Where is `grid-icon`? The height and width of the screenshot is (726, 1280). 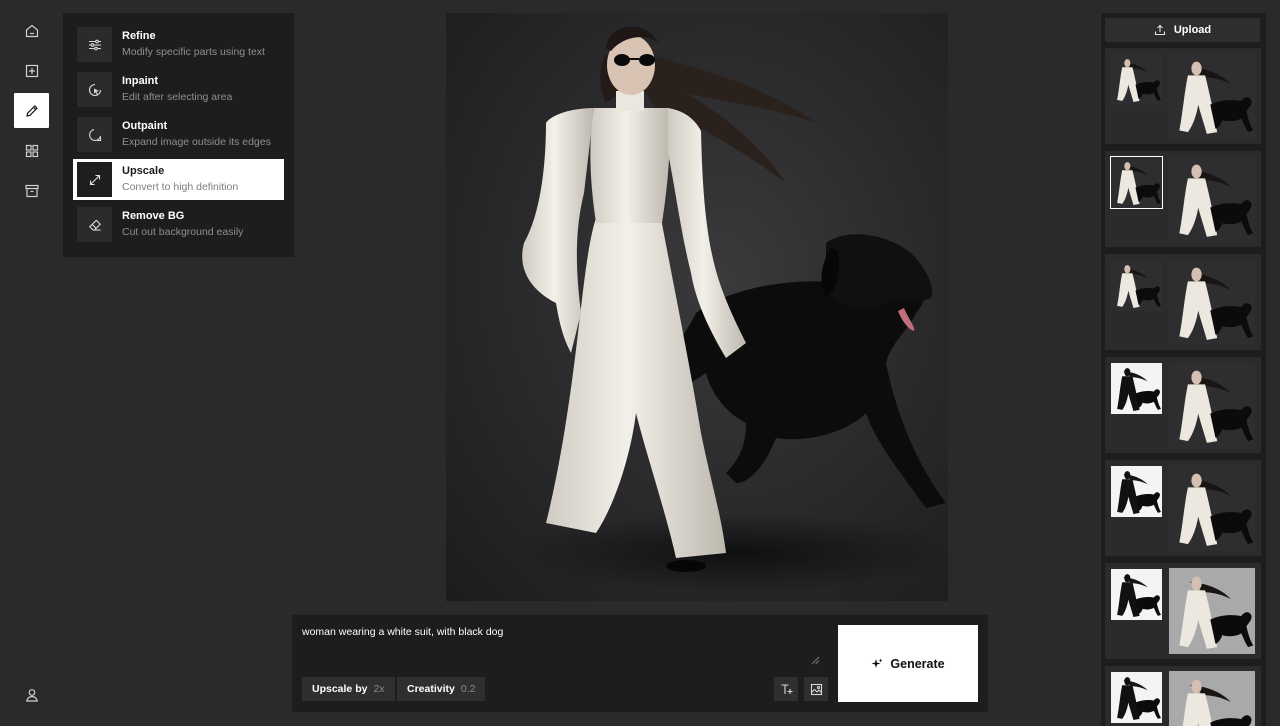
grid-icon is located at coordinates (31, 150).